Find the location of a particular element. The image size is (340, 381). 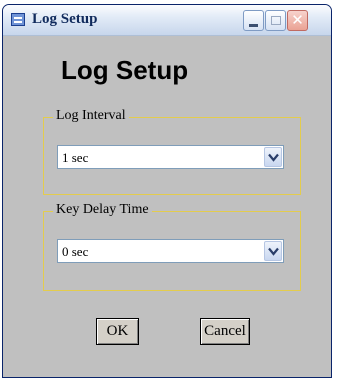

maximize-button is located at coordinates (275, 20).